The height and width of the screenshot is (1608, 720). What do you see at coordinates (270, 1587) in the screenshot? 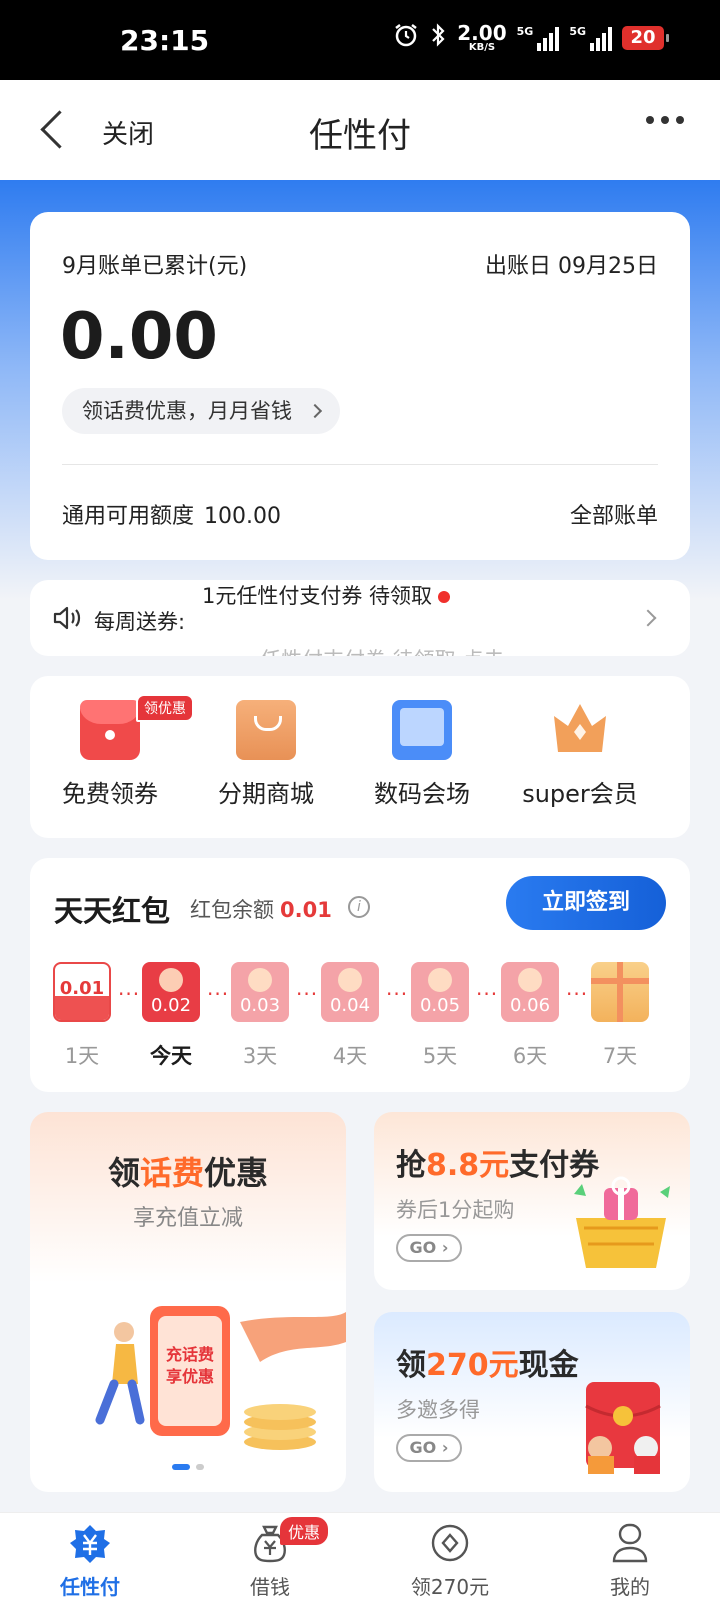
I see `tab-label: 借钱` at bounding box center [270, 1587].